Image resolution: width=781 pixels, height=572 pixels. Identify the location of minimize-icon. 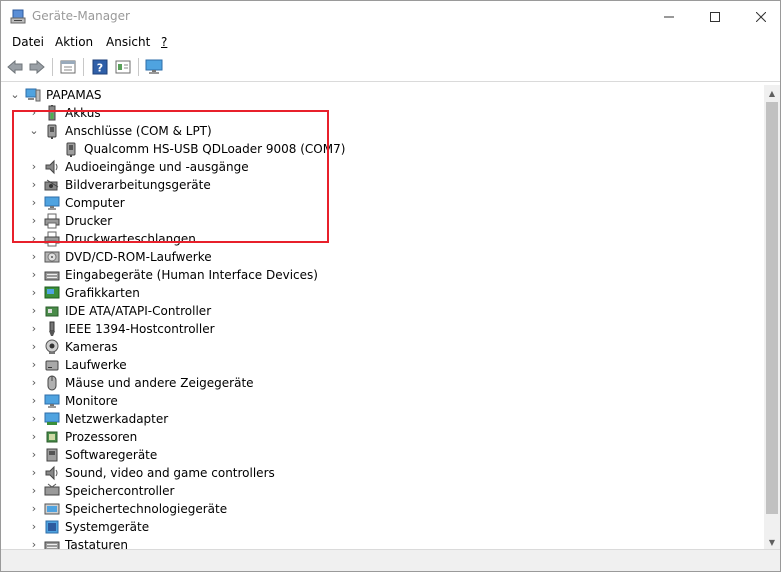
(669, 16).